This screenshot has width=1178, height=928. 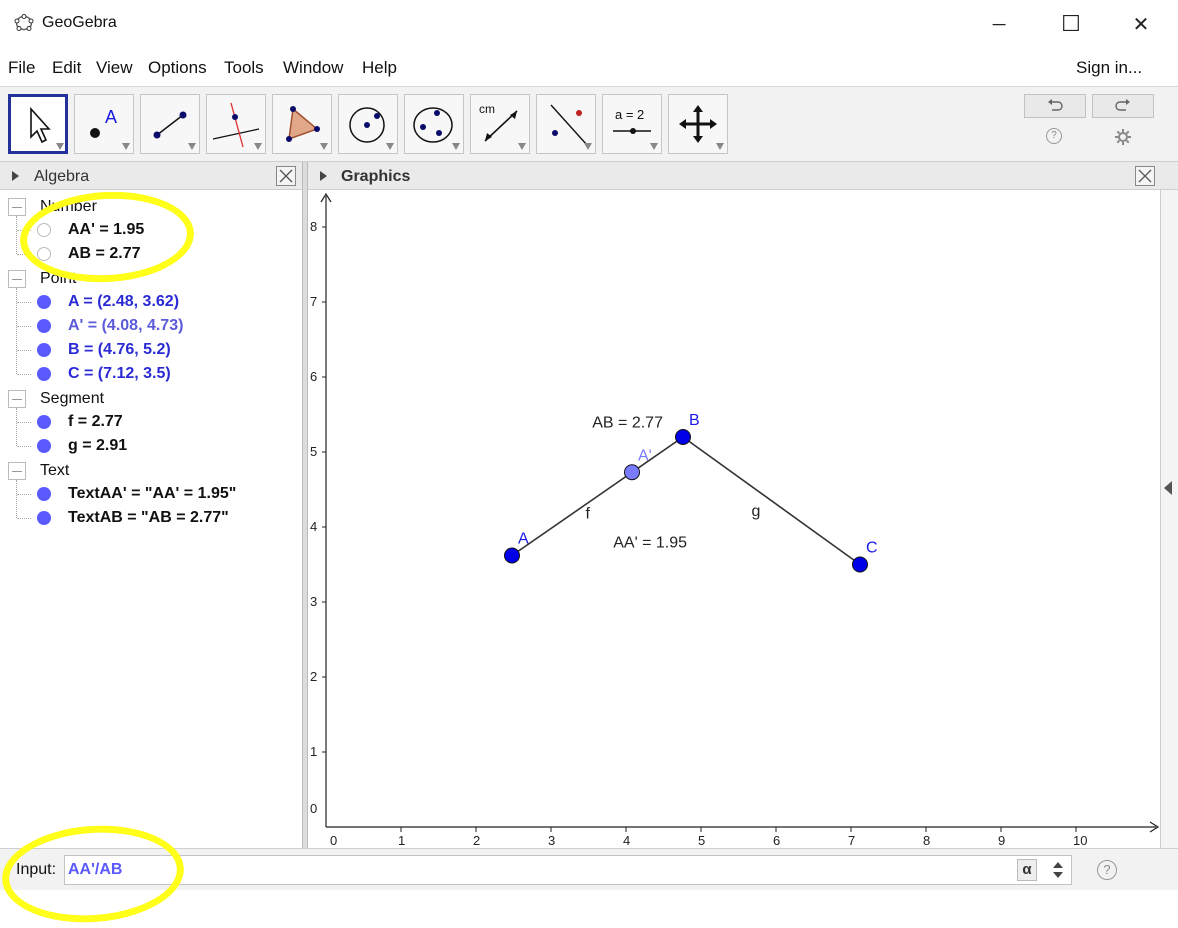 What do you see at coordinates (114, 68) in the screenshot?
I see `menu-view: View` at bounding box center [114, 68].